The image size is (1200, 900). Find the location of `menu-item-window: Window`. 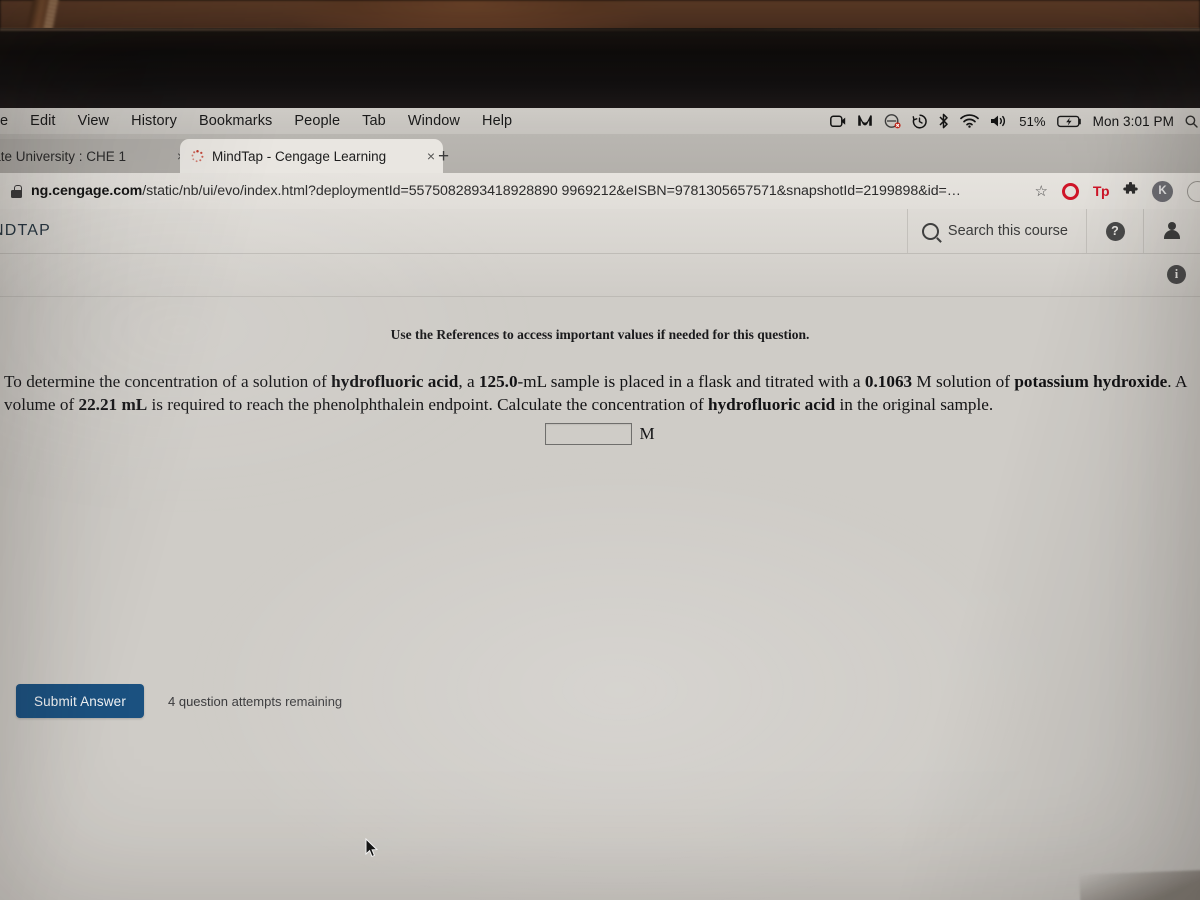

menu-item-window: Window is located at coordinates (434, 121).